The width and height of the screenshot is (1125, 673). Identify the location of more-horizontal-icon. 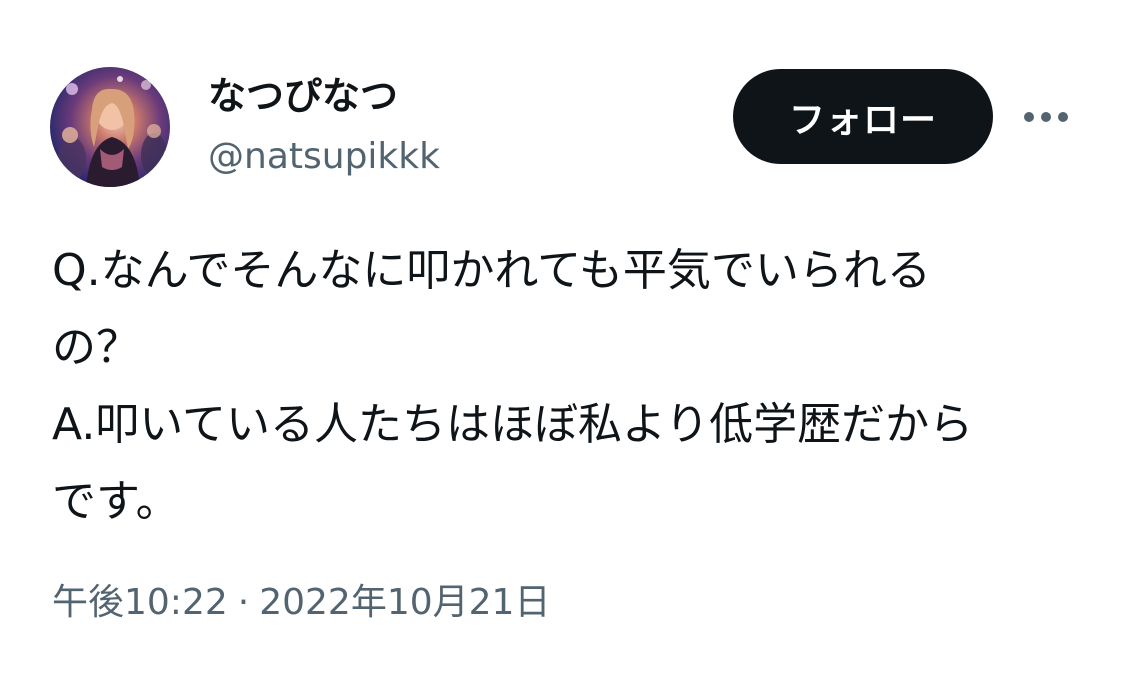
(1046, 117).